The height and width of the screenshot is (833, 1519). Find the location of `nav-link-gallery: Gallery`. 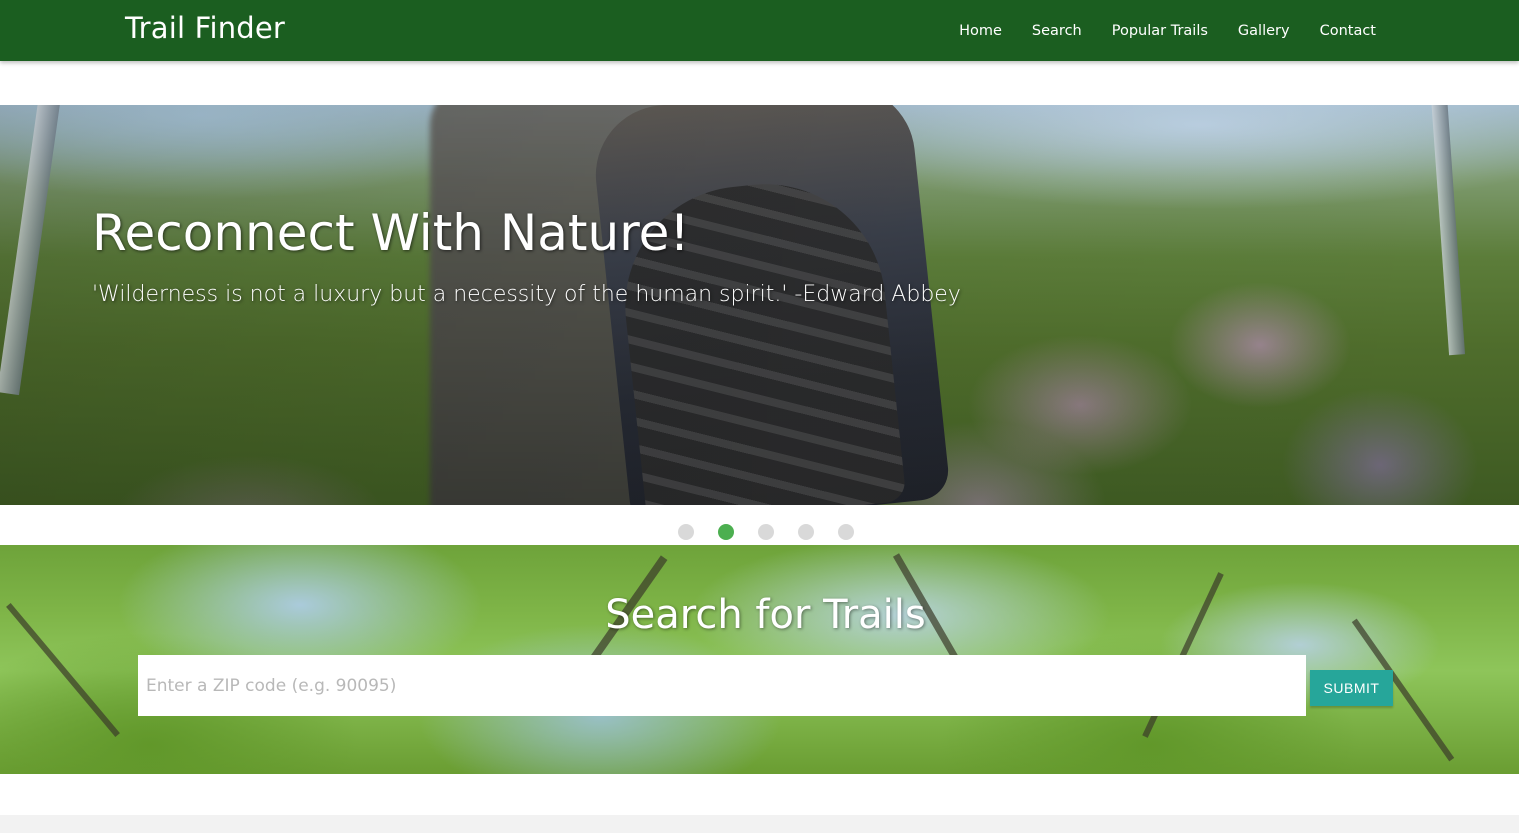

nav-link-gallery: Gallery is located at coordinates (1264, 31).